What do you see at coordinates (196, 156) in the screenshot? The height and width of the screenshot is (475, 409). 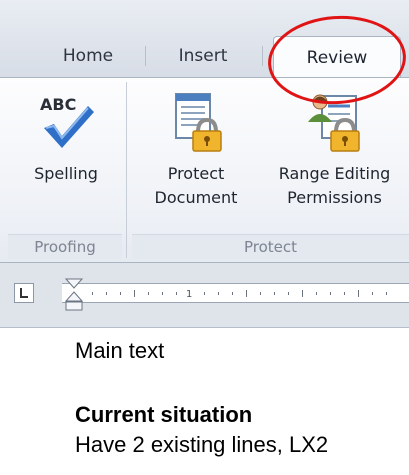 I see `protect-document-button: Protect Document` at bounding box center [196, 156].